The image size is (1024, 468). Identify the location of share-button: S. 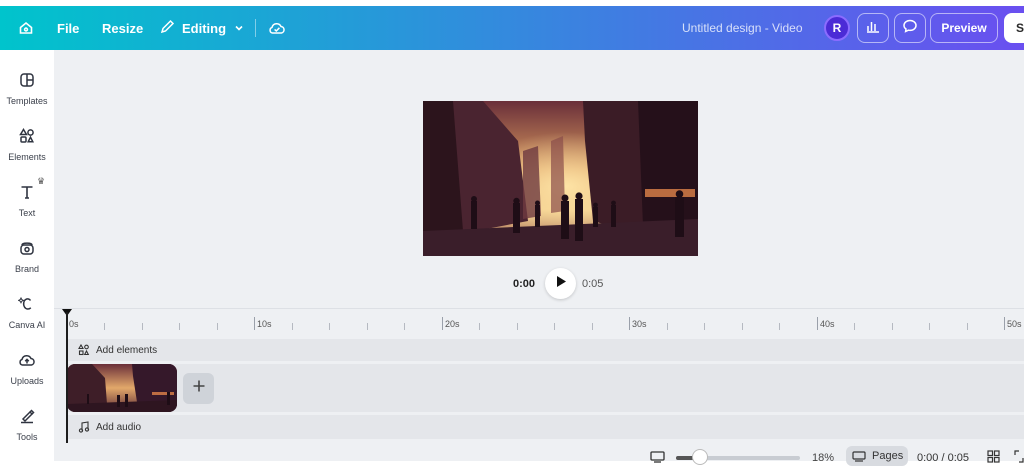
(1014, 28).